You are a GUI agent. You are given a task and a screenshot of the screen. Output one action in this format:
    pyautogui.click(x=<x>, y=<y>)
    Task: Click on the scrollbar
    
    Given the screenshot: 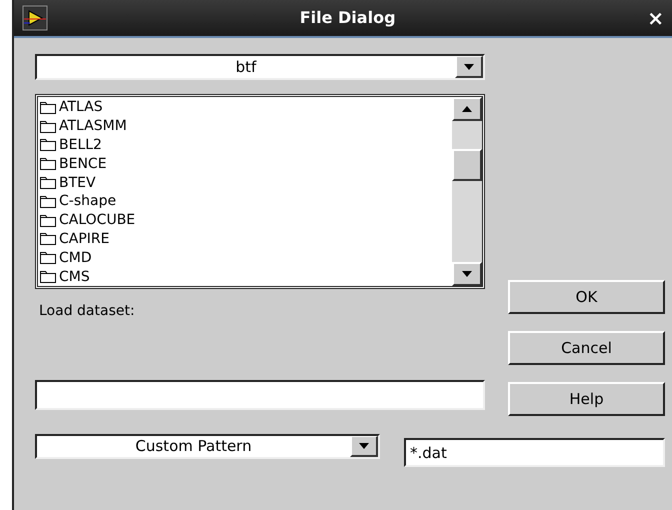 What is the action you would take?
    pyautogui.click(x=467, y=191)
    